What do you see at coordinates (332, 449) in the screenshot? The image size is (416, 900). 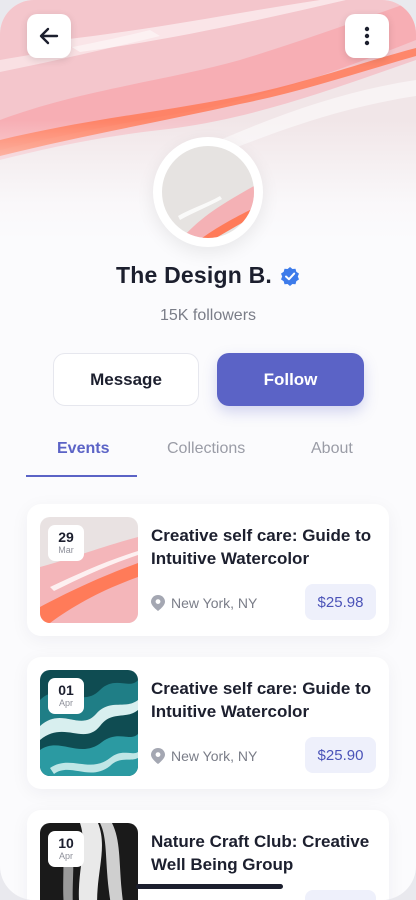 I see `tab-about: About` at bounding box center [332, 449].